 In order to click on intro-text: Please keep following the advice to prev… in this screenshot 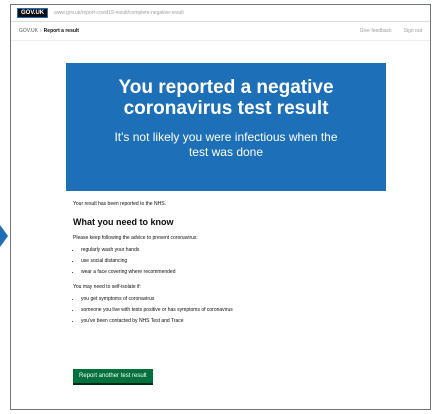, I will do `click(135, 238)`.